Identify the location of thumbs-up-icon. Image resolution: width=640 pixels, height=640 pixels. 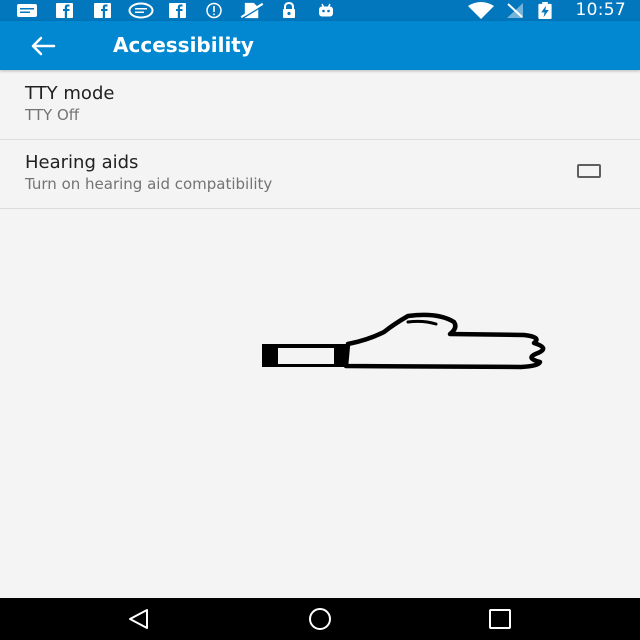
(404, 341).